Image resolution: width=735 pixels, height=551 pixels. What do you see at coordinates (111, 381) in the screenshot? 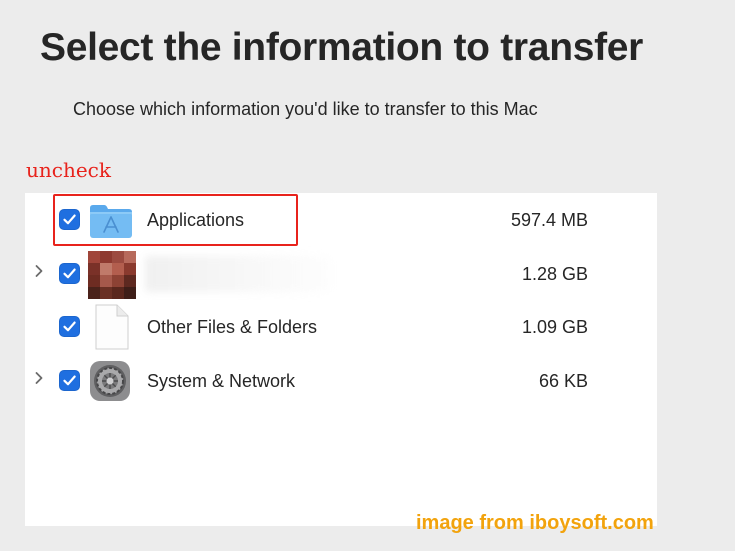
I see `system-preferences-gear-icon` at bounding box center [111, 381].